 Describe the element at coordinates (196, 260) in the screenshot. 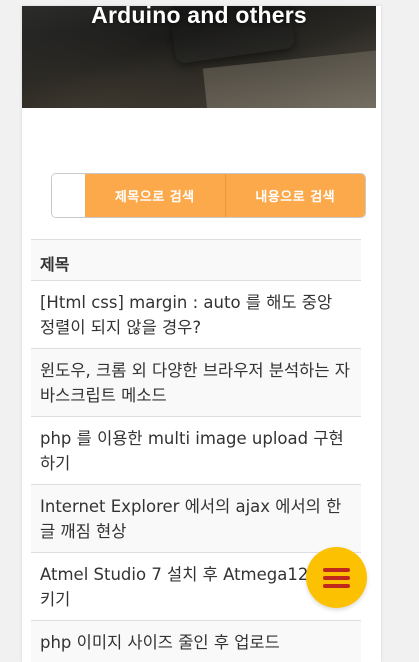

I see `post-list-header: 제목` at that location.